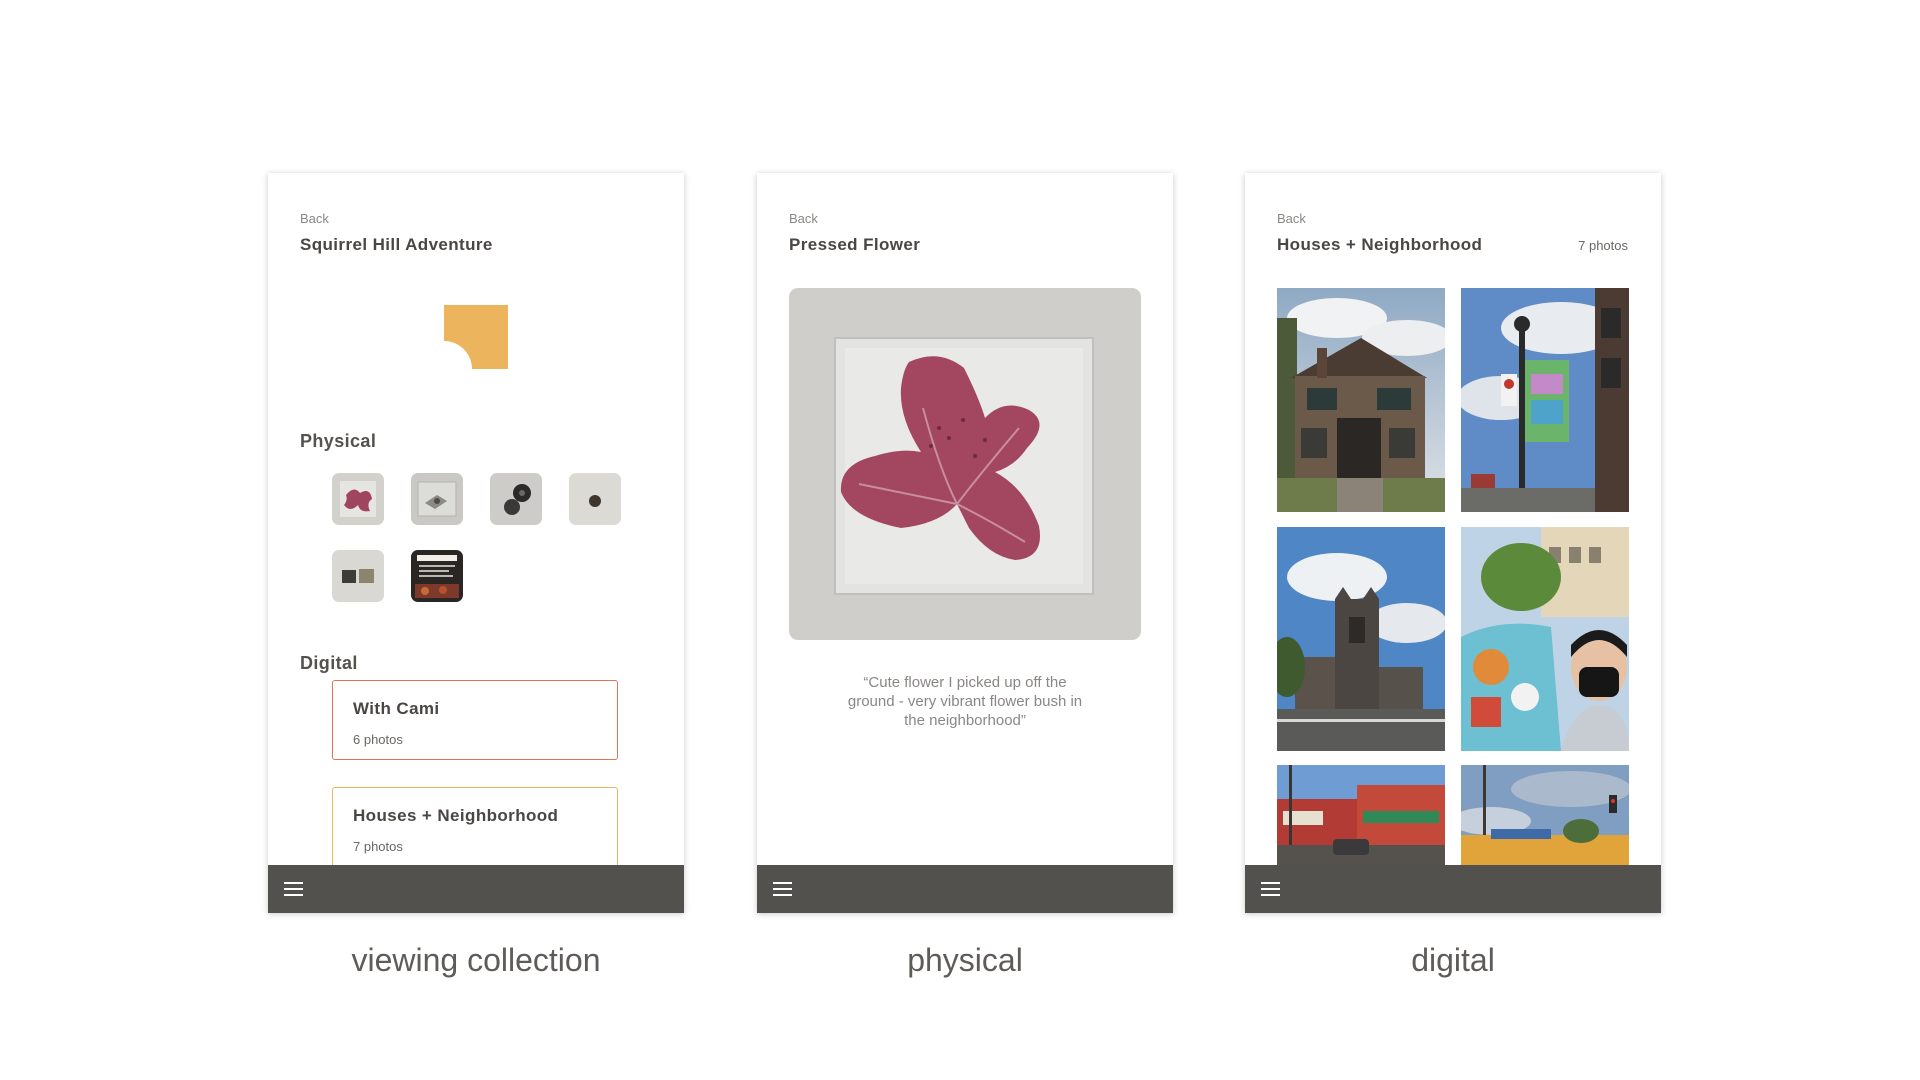 The height and width of the screenshot is (1080, 1920). I want to click on selfie-mural-photo, so click(1545, 639).